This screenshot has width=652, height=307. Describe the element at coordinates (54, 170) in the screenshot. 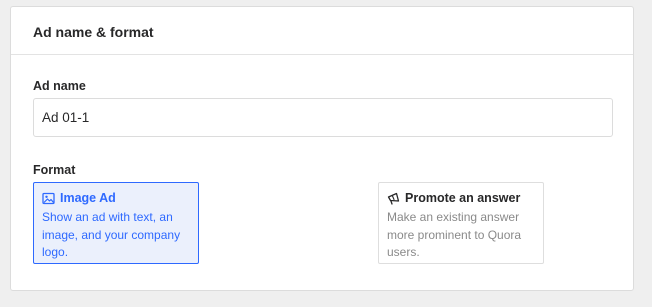

I see `format-label: Format` at that location.